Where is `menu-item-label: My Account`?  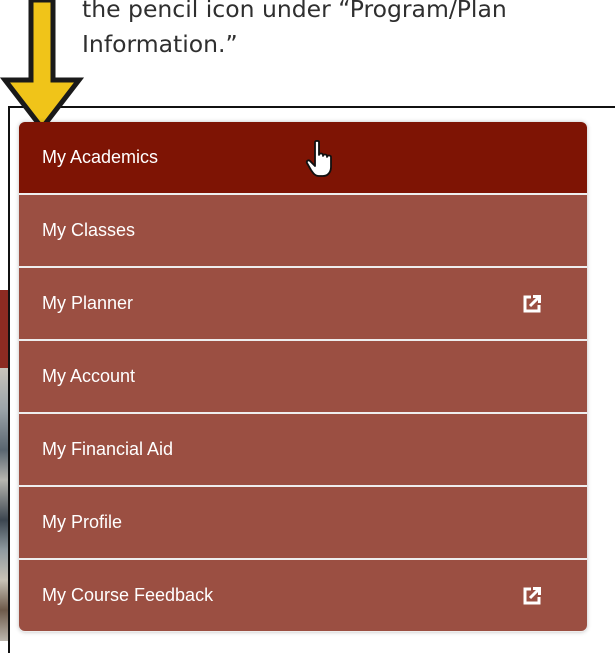
menu-item-label: My Account is located at coordinates (89, 376).